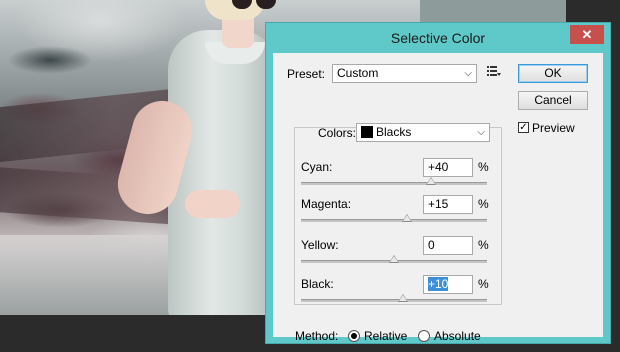  I want to click on method-relative-label: Relative, so click(386, 336).